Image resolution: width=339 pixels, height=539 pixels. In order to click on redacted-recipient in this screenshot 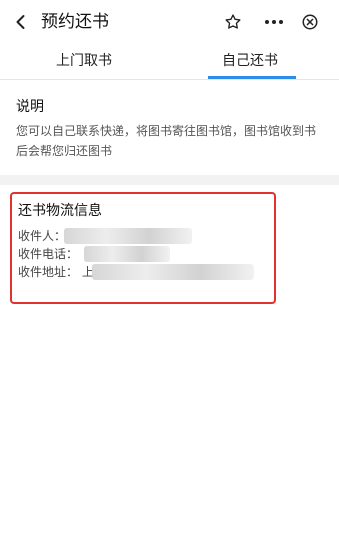, I will do `click(128, 236)`.